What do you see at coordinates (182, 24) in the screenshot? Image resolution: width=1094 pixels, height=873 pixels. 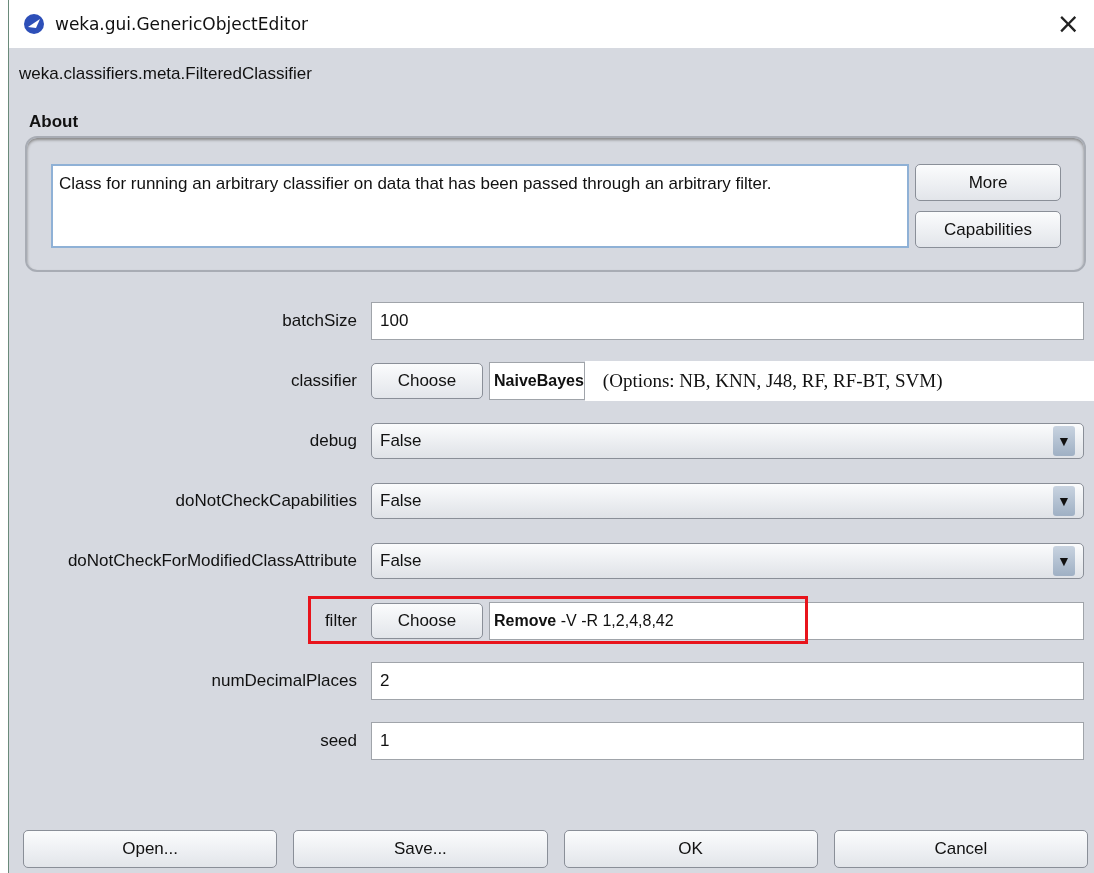 I see `window-title: weka.gui.GenericObjectEditor` at bounding box center [182, 24].